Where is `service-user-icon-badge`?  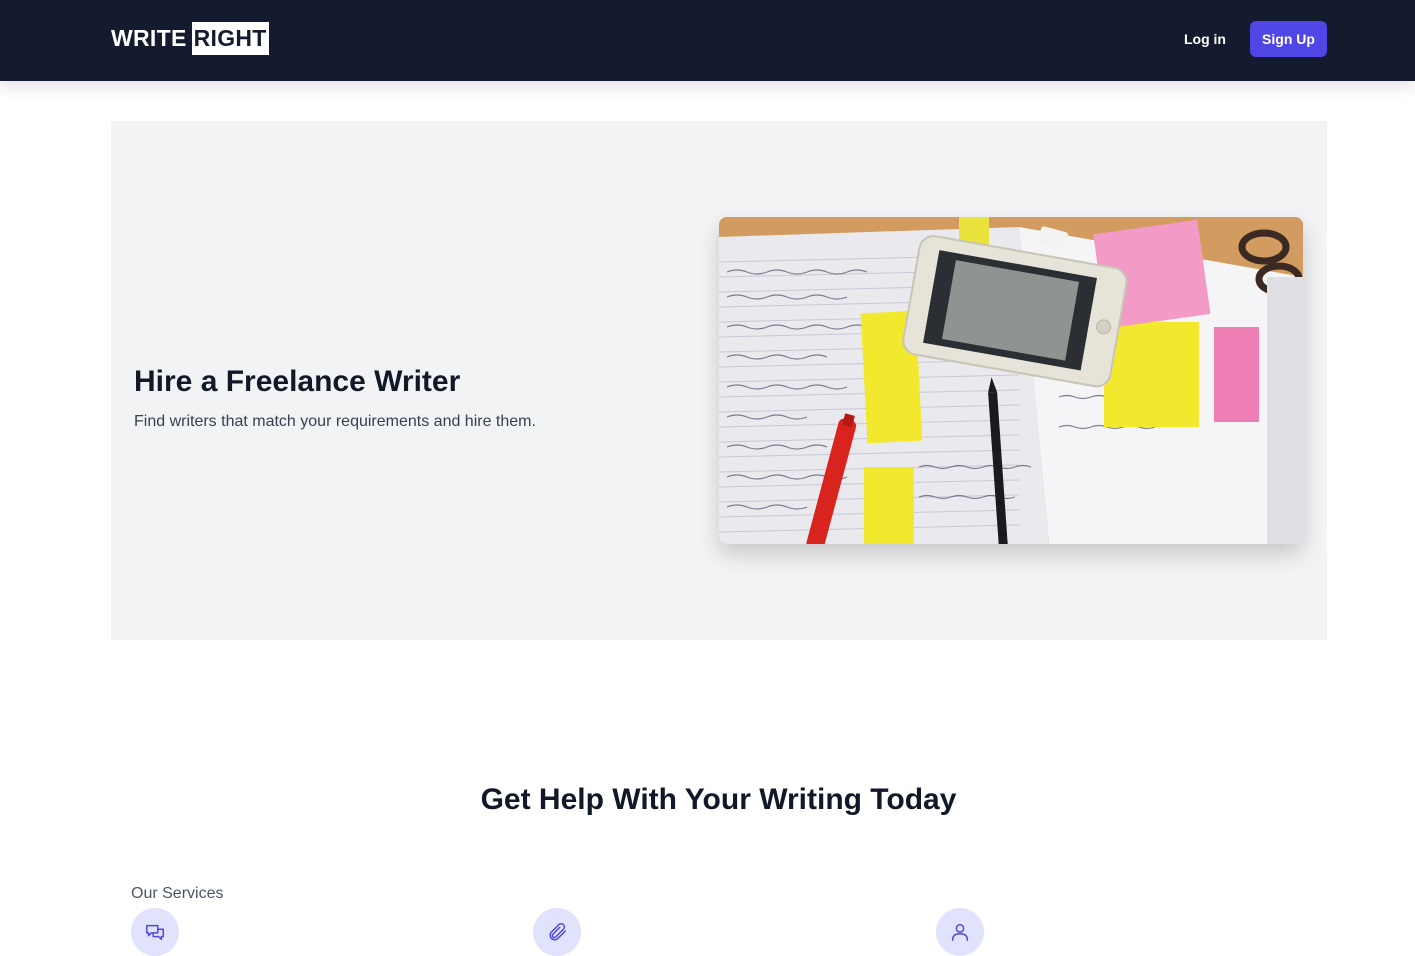 service-user-icon-badge is located at coordinates (960, 932).